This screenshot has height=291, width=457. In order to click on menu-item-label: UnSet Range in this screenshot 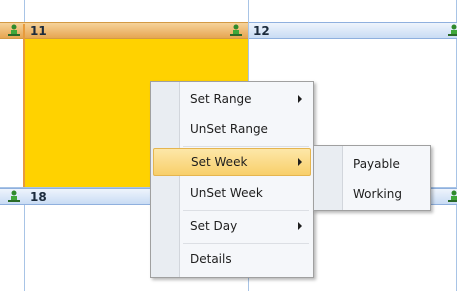, I will do `click(229, 129)`.